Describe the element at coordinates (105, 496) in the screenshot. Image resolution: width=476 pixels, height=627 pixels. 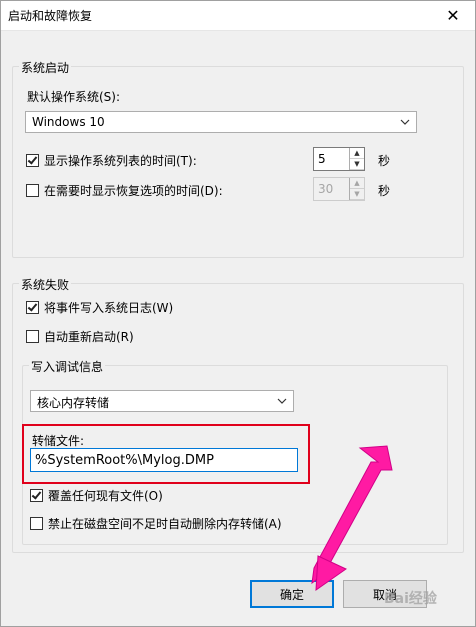
I see `overwrite-label: 覆盖任何现有文件(O)` at that location.